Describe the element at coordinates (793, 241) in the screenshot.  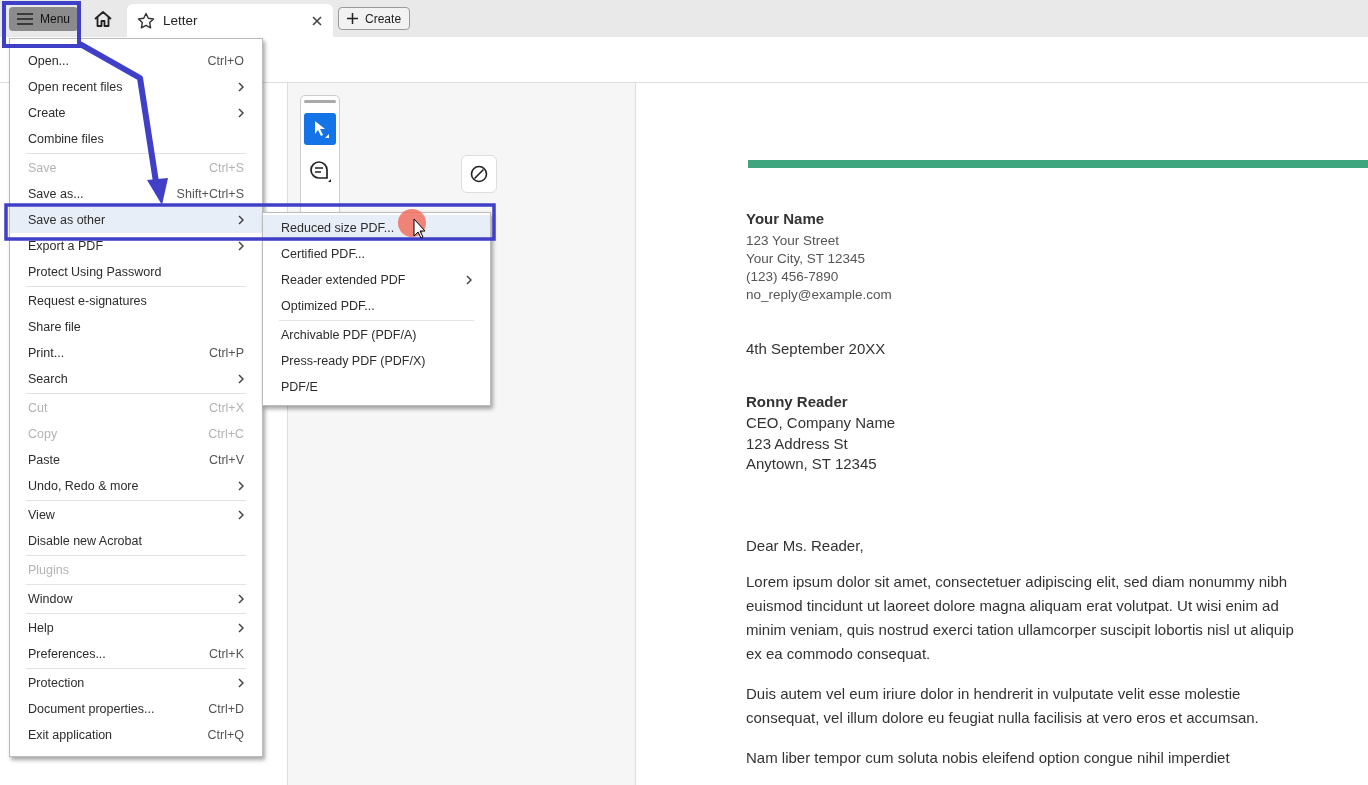
I see `sender-address-line: 123 Your Street` at that location.